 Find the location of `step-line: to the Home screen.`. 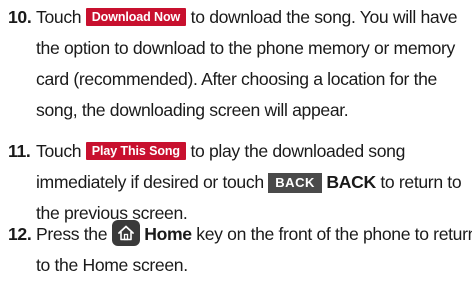

step-line: to the Home screen. is located at coordinates (112, 265).